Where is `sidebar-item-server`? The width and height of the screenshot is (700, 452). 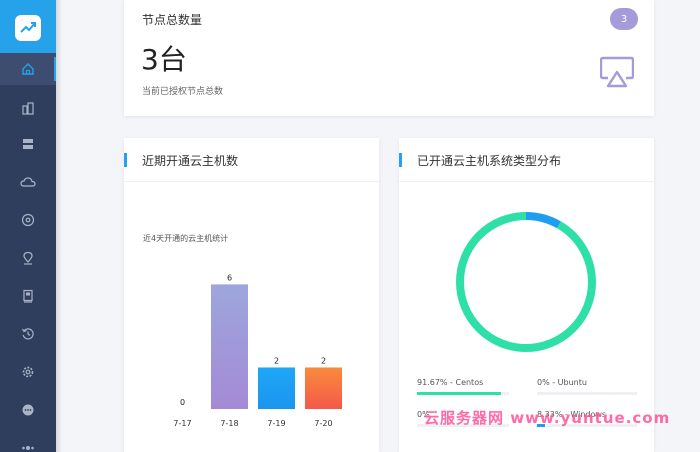
sidebar-item-server is located at coordinates (28, 144).